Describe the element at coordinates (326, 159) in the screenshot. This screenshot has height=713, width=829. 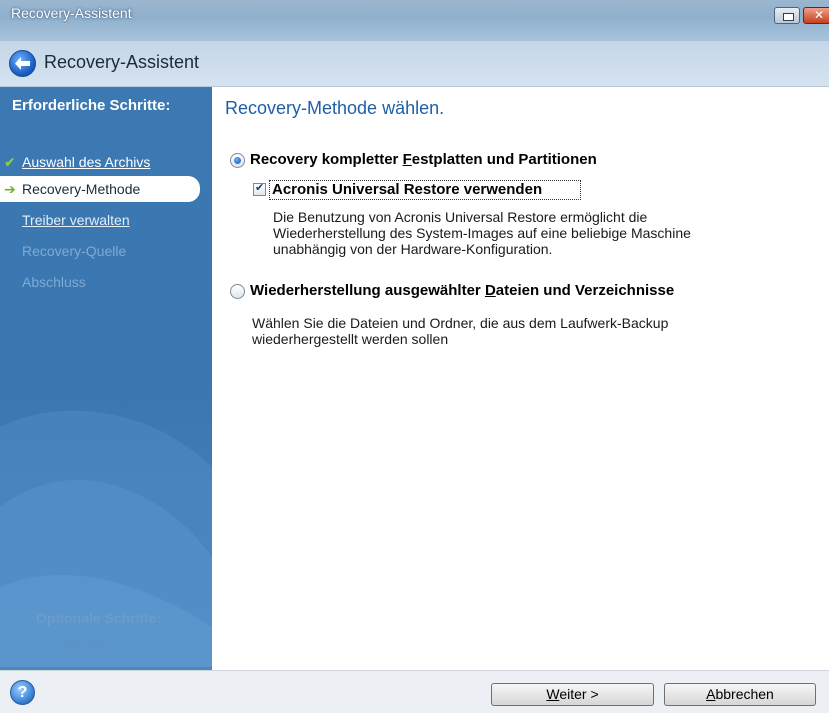
I see `label-text: Recovery kompletter` at that location.